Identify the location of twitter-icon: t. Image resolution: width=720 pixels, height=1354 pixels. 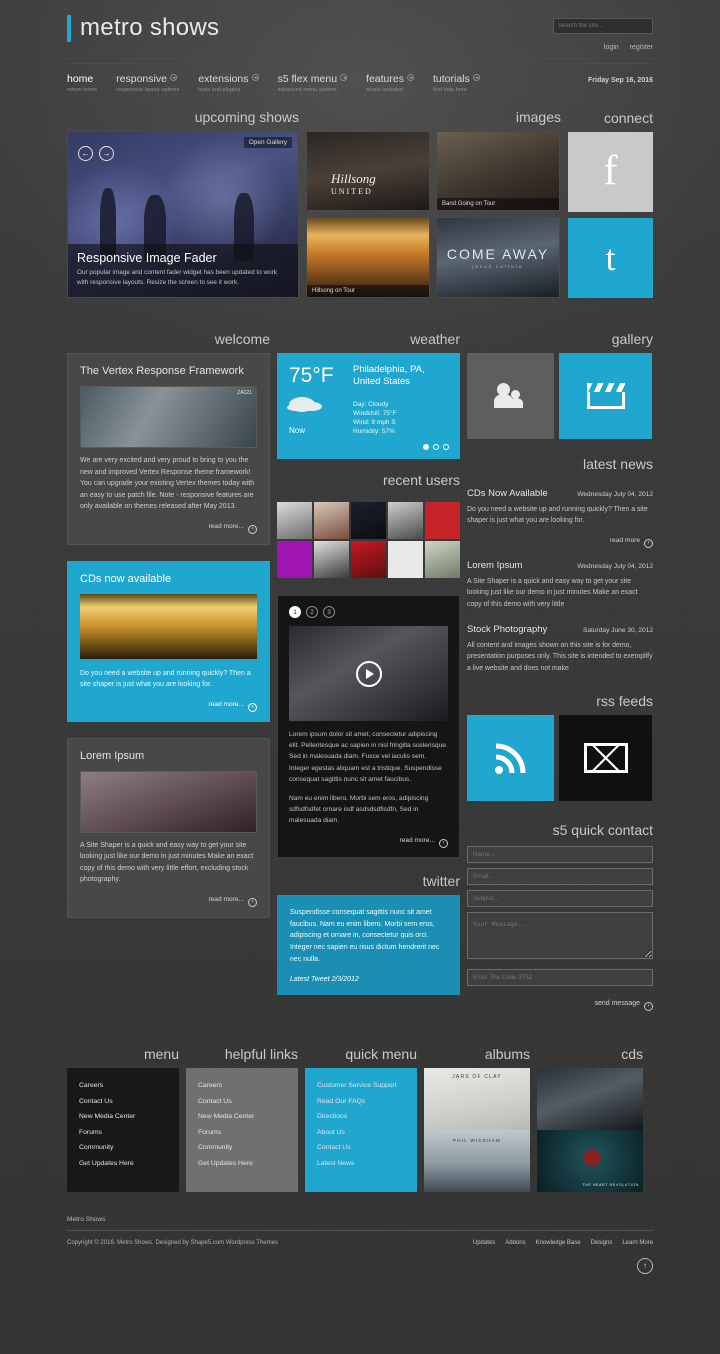
(610, 257).